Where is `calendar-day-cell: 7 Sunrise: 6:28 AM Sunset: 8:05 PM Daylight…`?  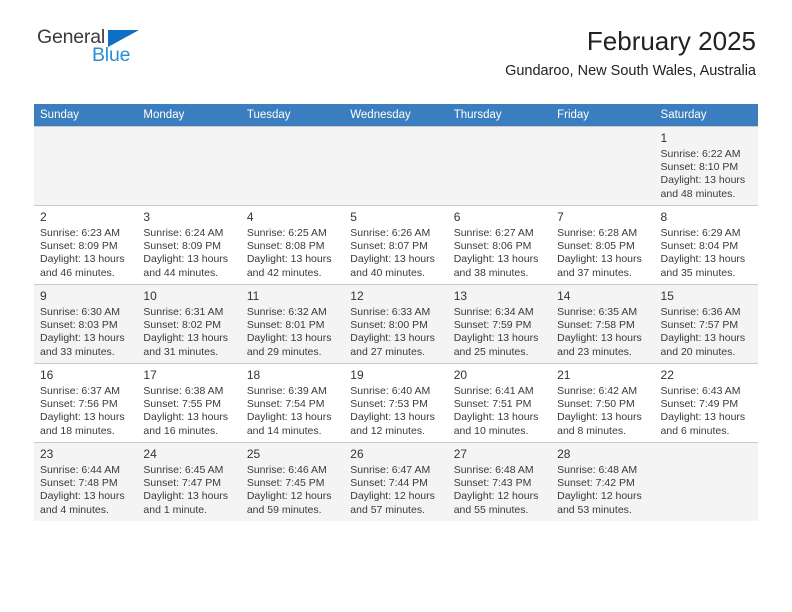 calendar-day-cell: 7 Sunrise: 6:28 AM Sunset: 8:05 PM Daylight… is located at coordinates (603, 244).